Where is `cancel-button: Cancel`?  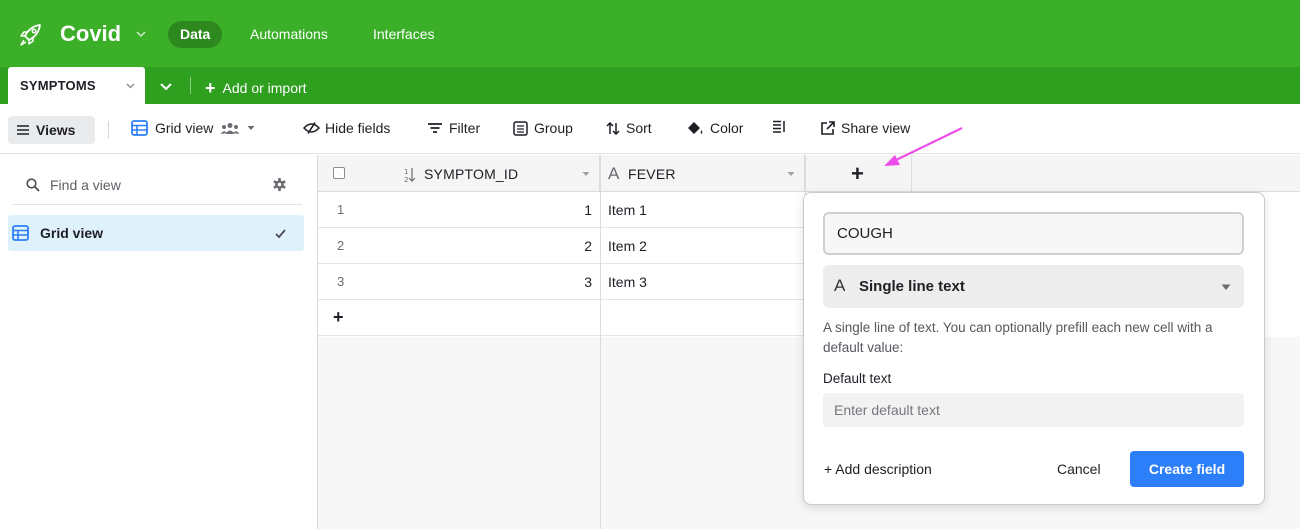 cancel-button: Cancel is located at coordinates (1079, 469).